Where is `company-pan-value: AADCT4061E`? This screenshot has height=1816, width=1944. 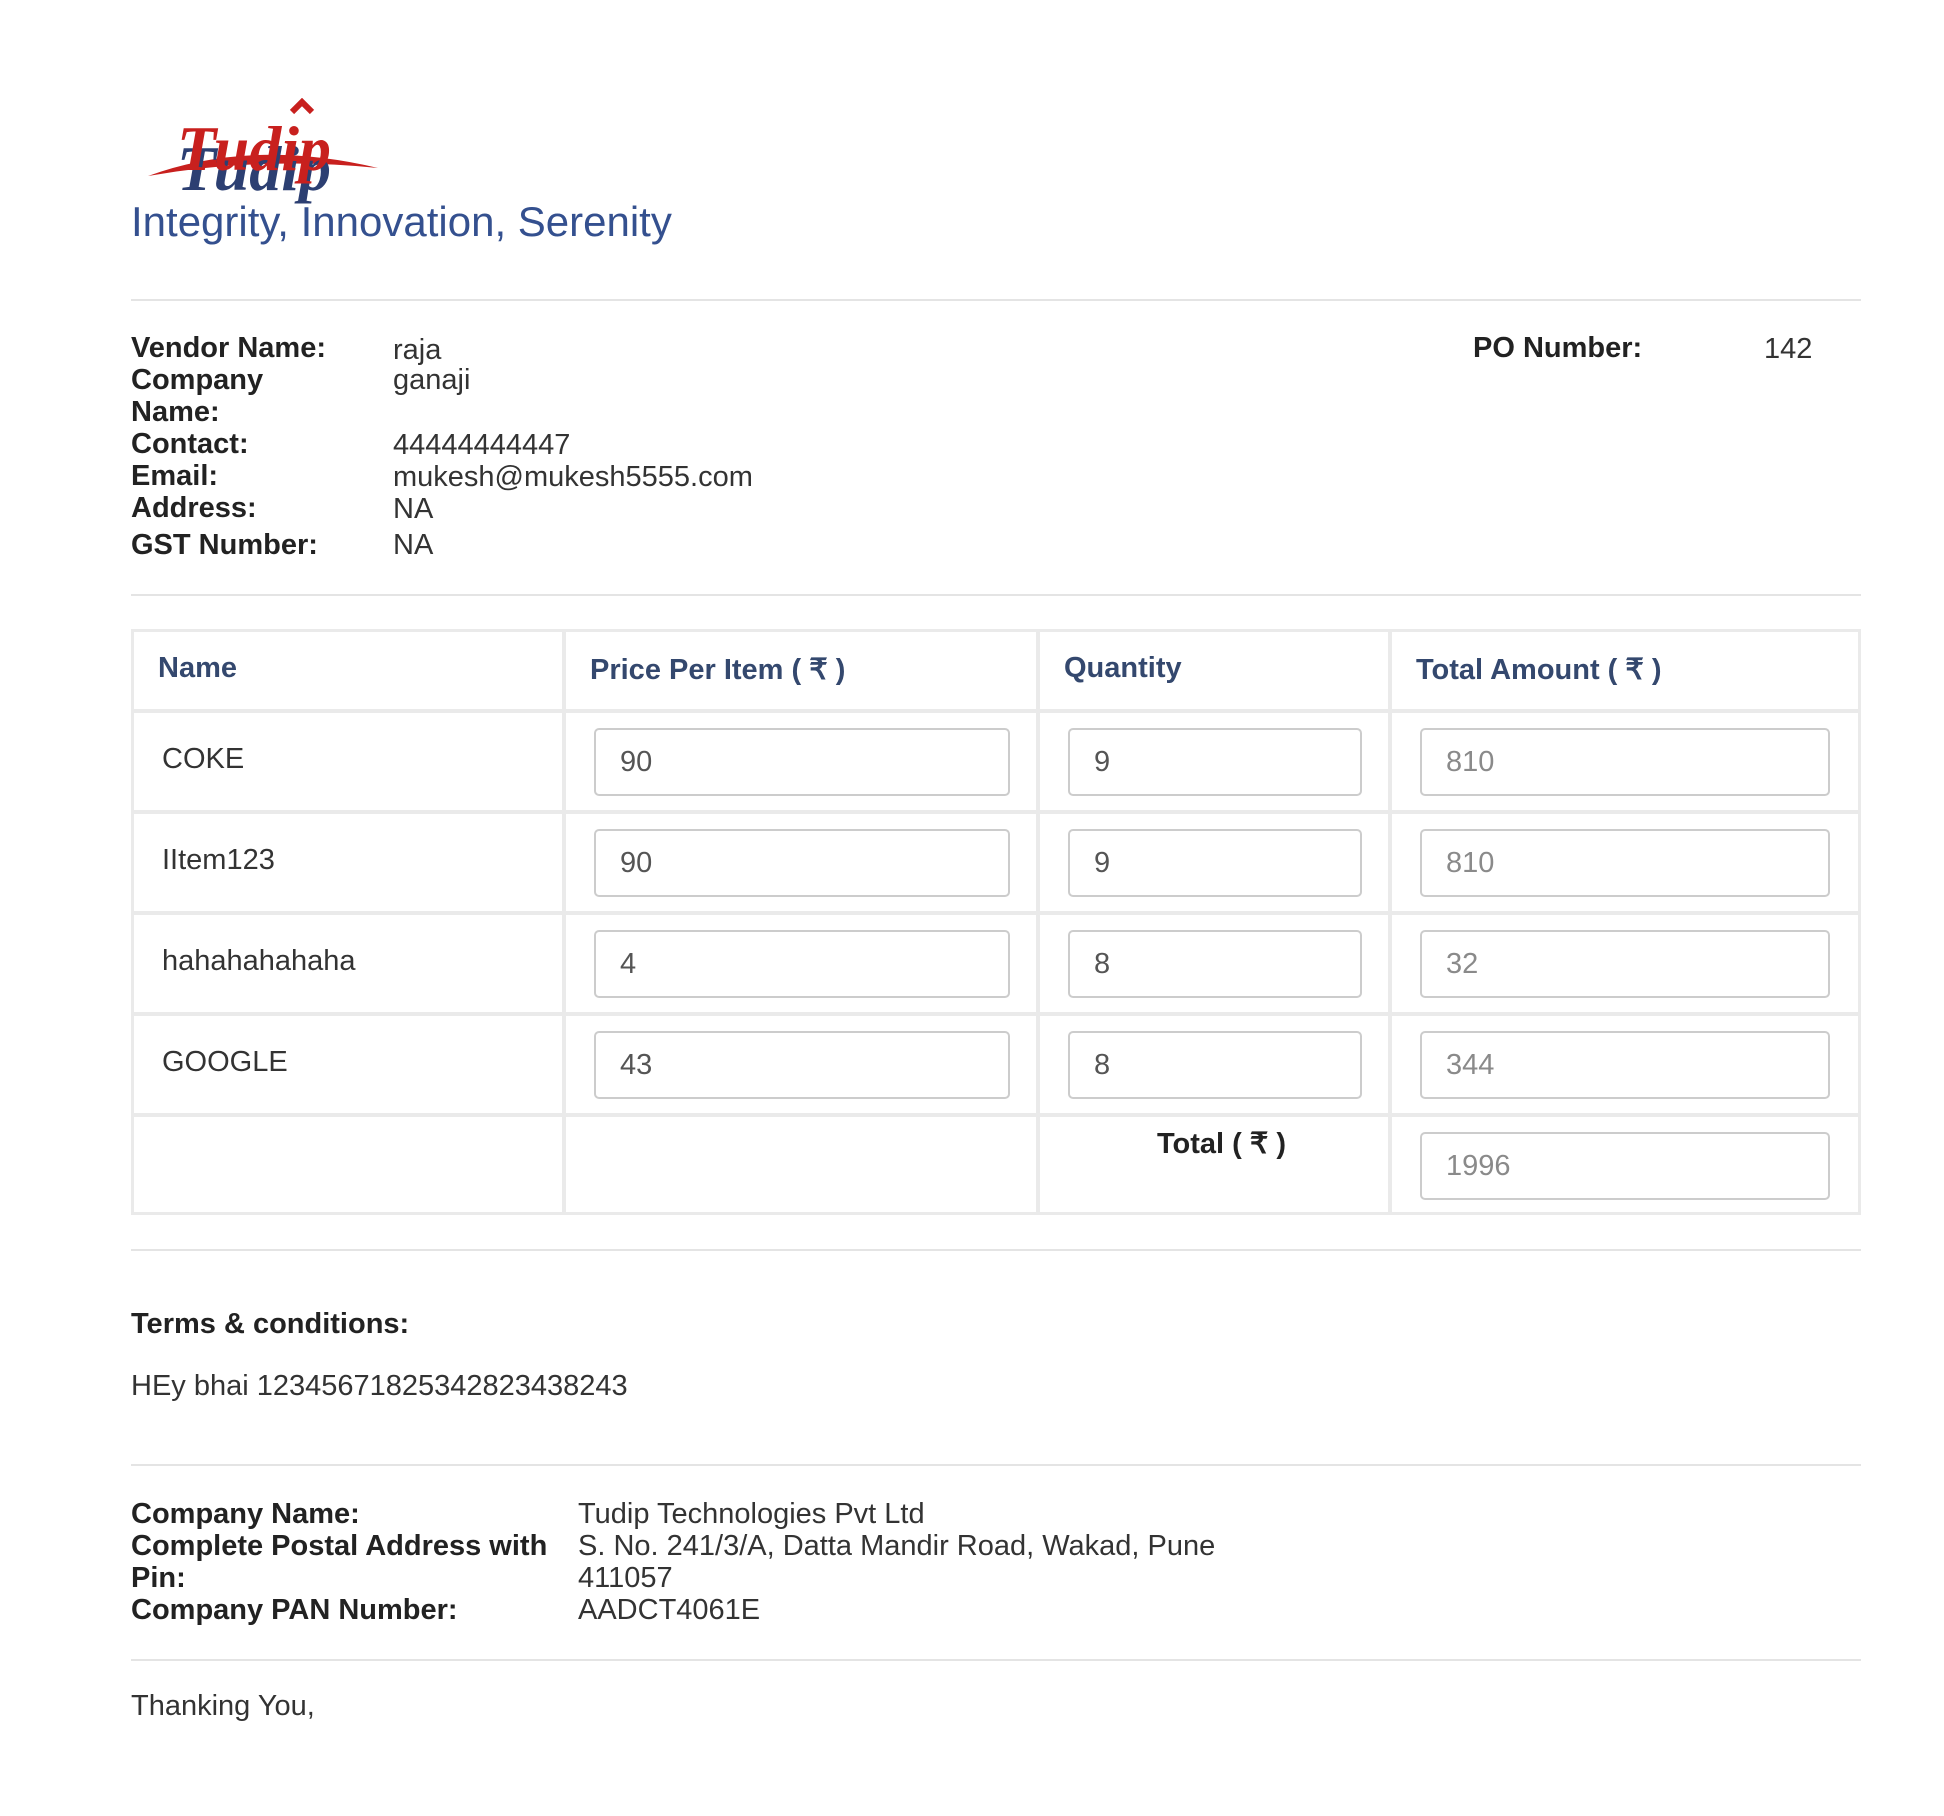 company-pan-value: AADCT4061E is located at coordinates (669, 1610).